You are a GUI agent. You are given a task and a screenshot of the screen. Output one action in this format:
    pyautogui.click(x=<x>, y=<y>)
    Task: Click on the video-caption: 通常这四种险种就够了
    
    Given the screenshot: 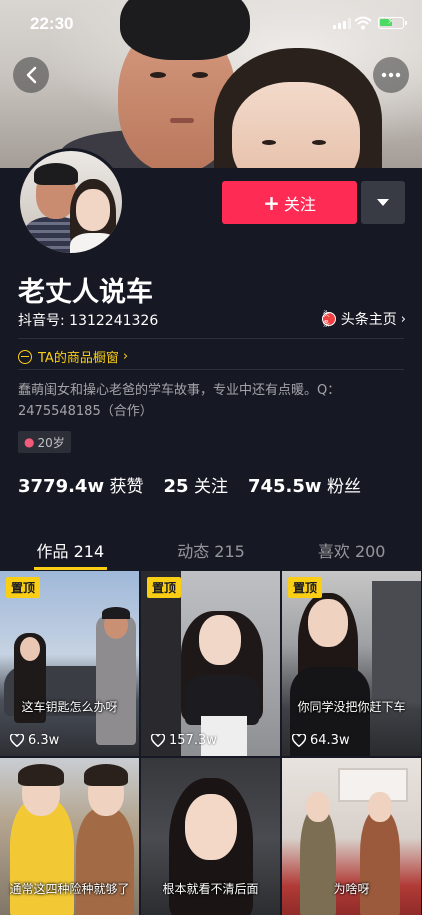 What is the action you would take?
    pyautogui.click(x=69, y=889)
    